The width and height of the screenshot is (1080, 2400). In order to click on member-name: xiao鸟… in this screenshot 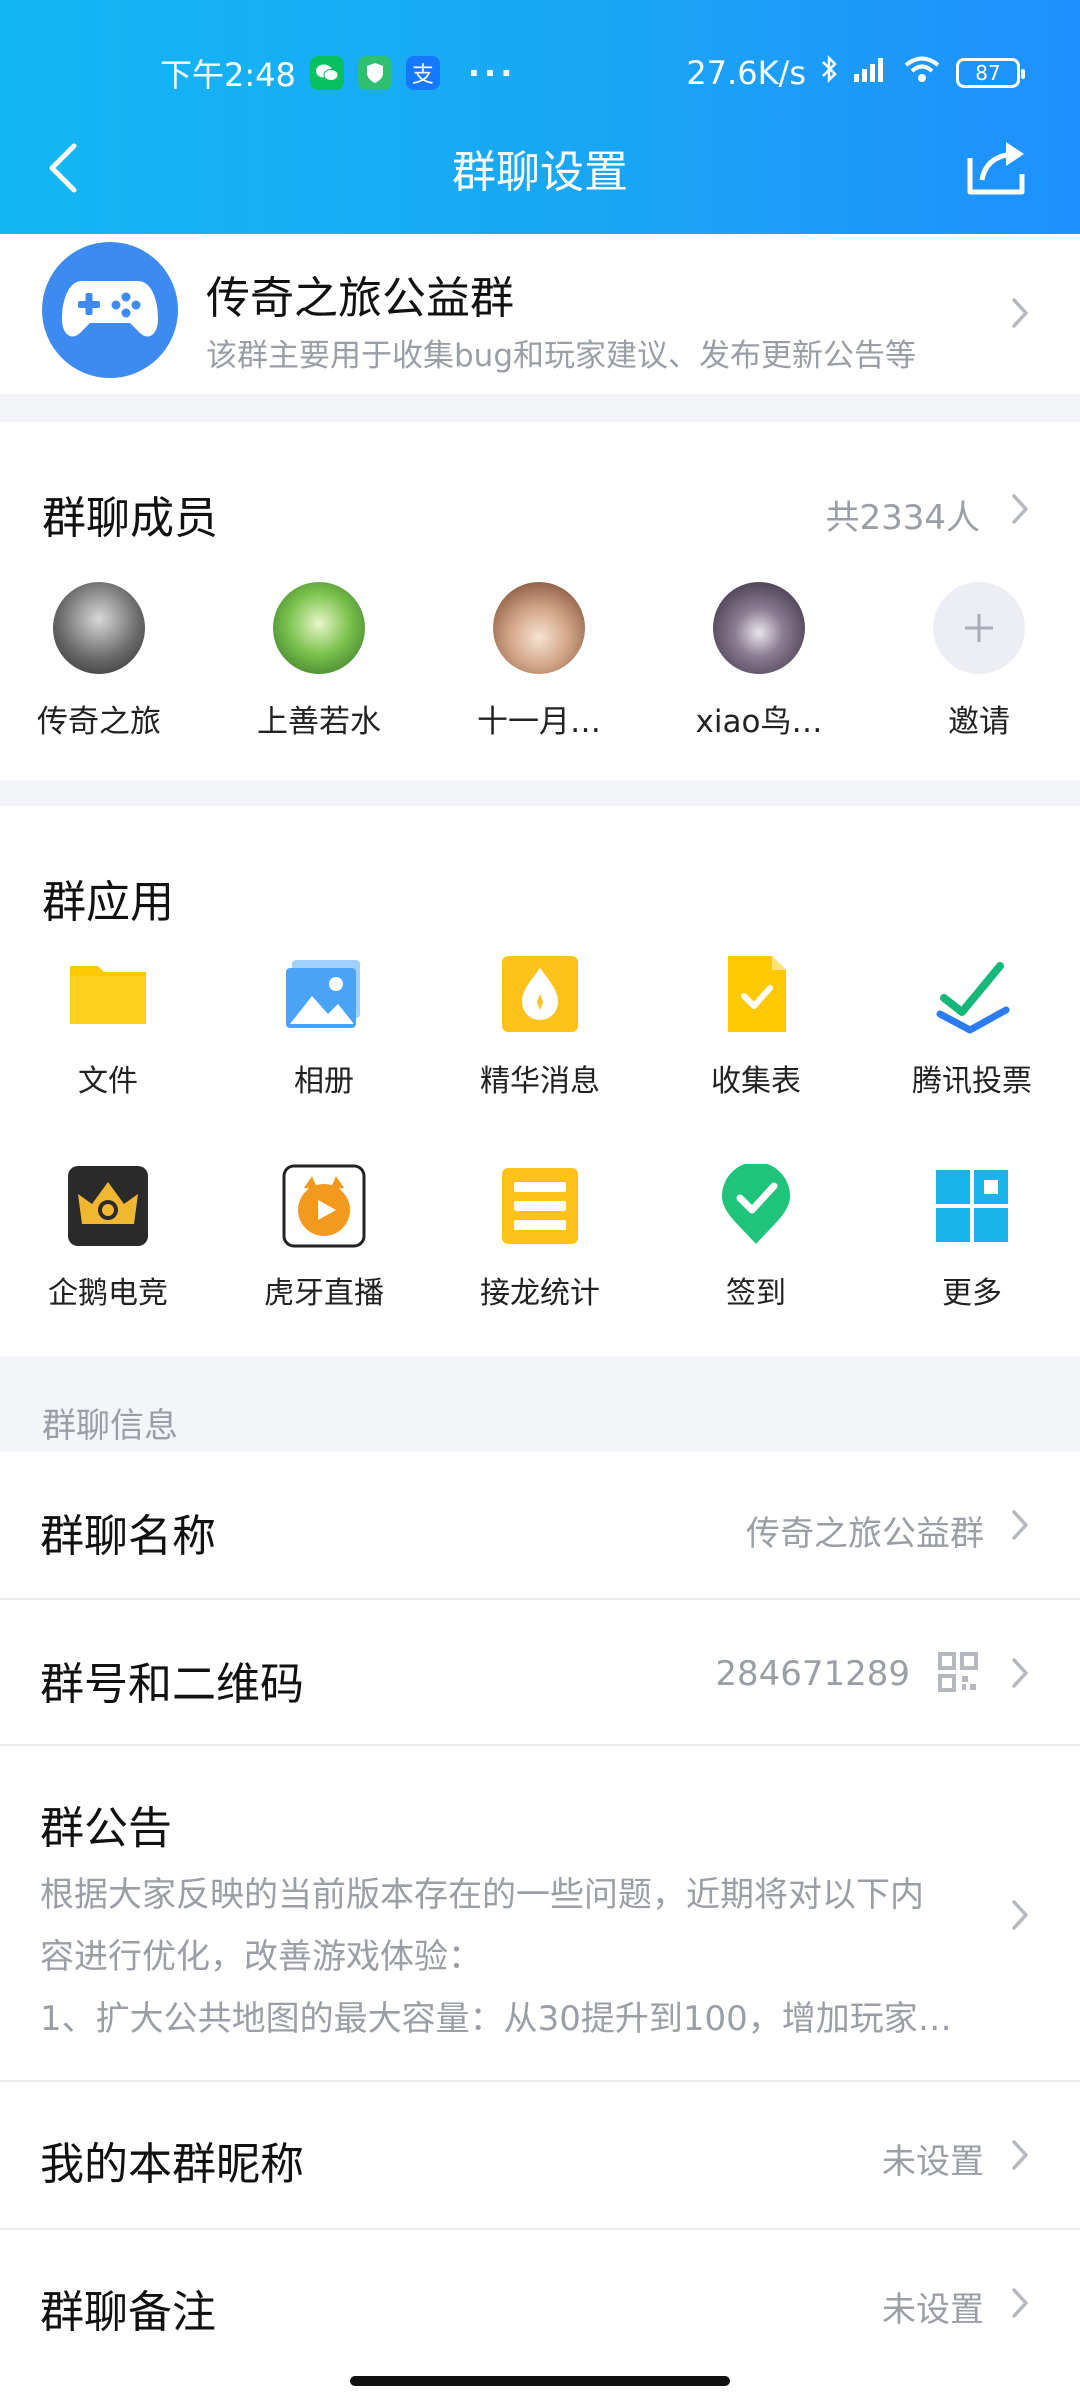, I will do `click(759, 722)`.